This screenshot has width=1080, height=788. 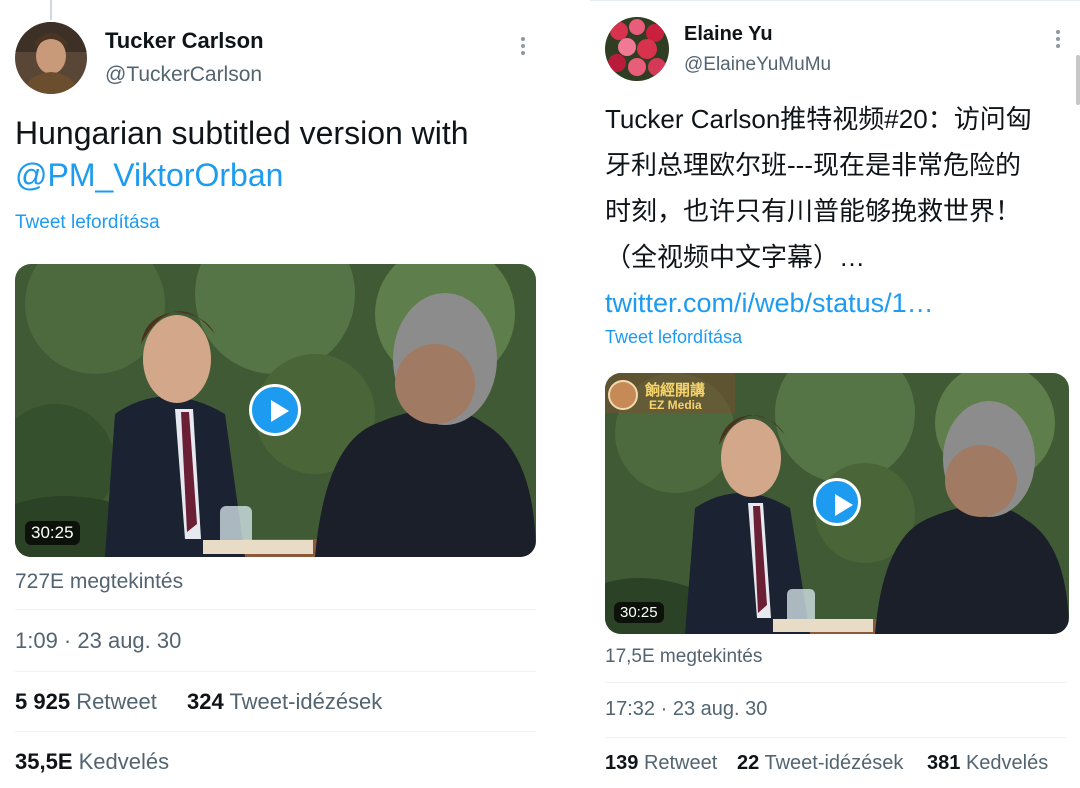 What do you see at coordinates (728, 34) in the screenshot?
I see `author-name: Elaine Yu` at bounding box center [728, 34].